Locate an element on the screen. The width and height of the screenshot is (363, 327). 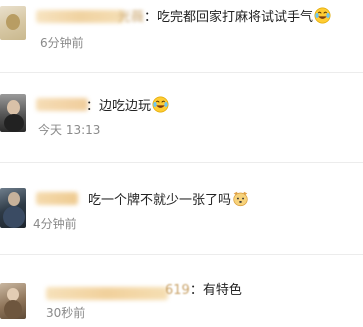
comment-item: 光薇：吃完都回家打麻将试试手气 6分钟前 is located at coordinates (181, 27).